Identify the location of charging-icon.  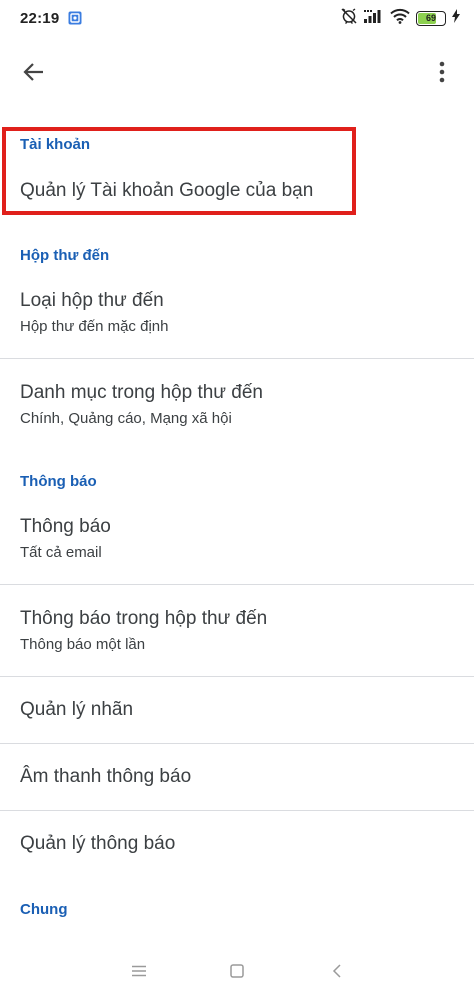
(456, 18).